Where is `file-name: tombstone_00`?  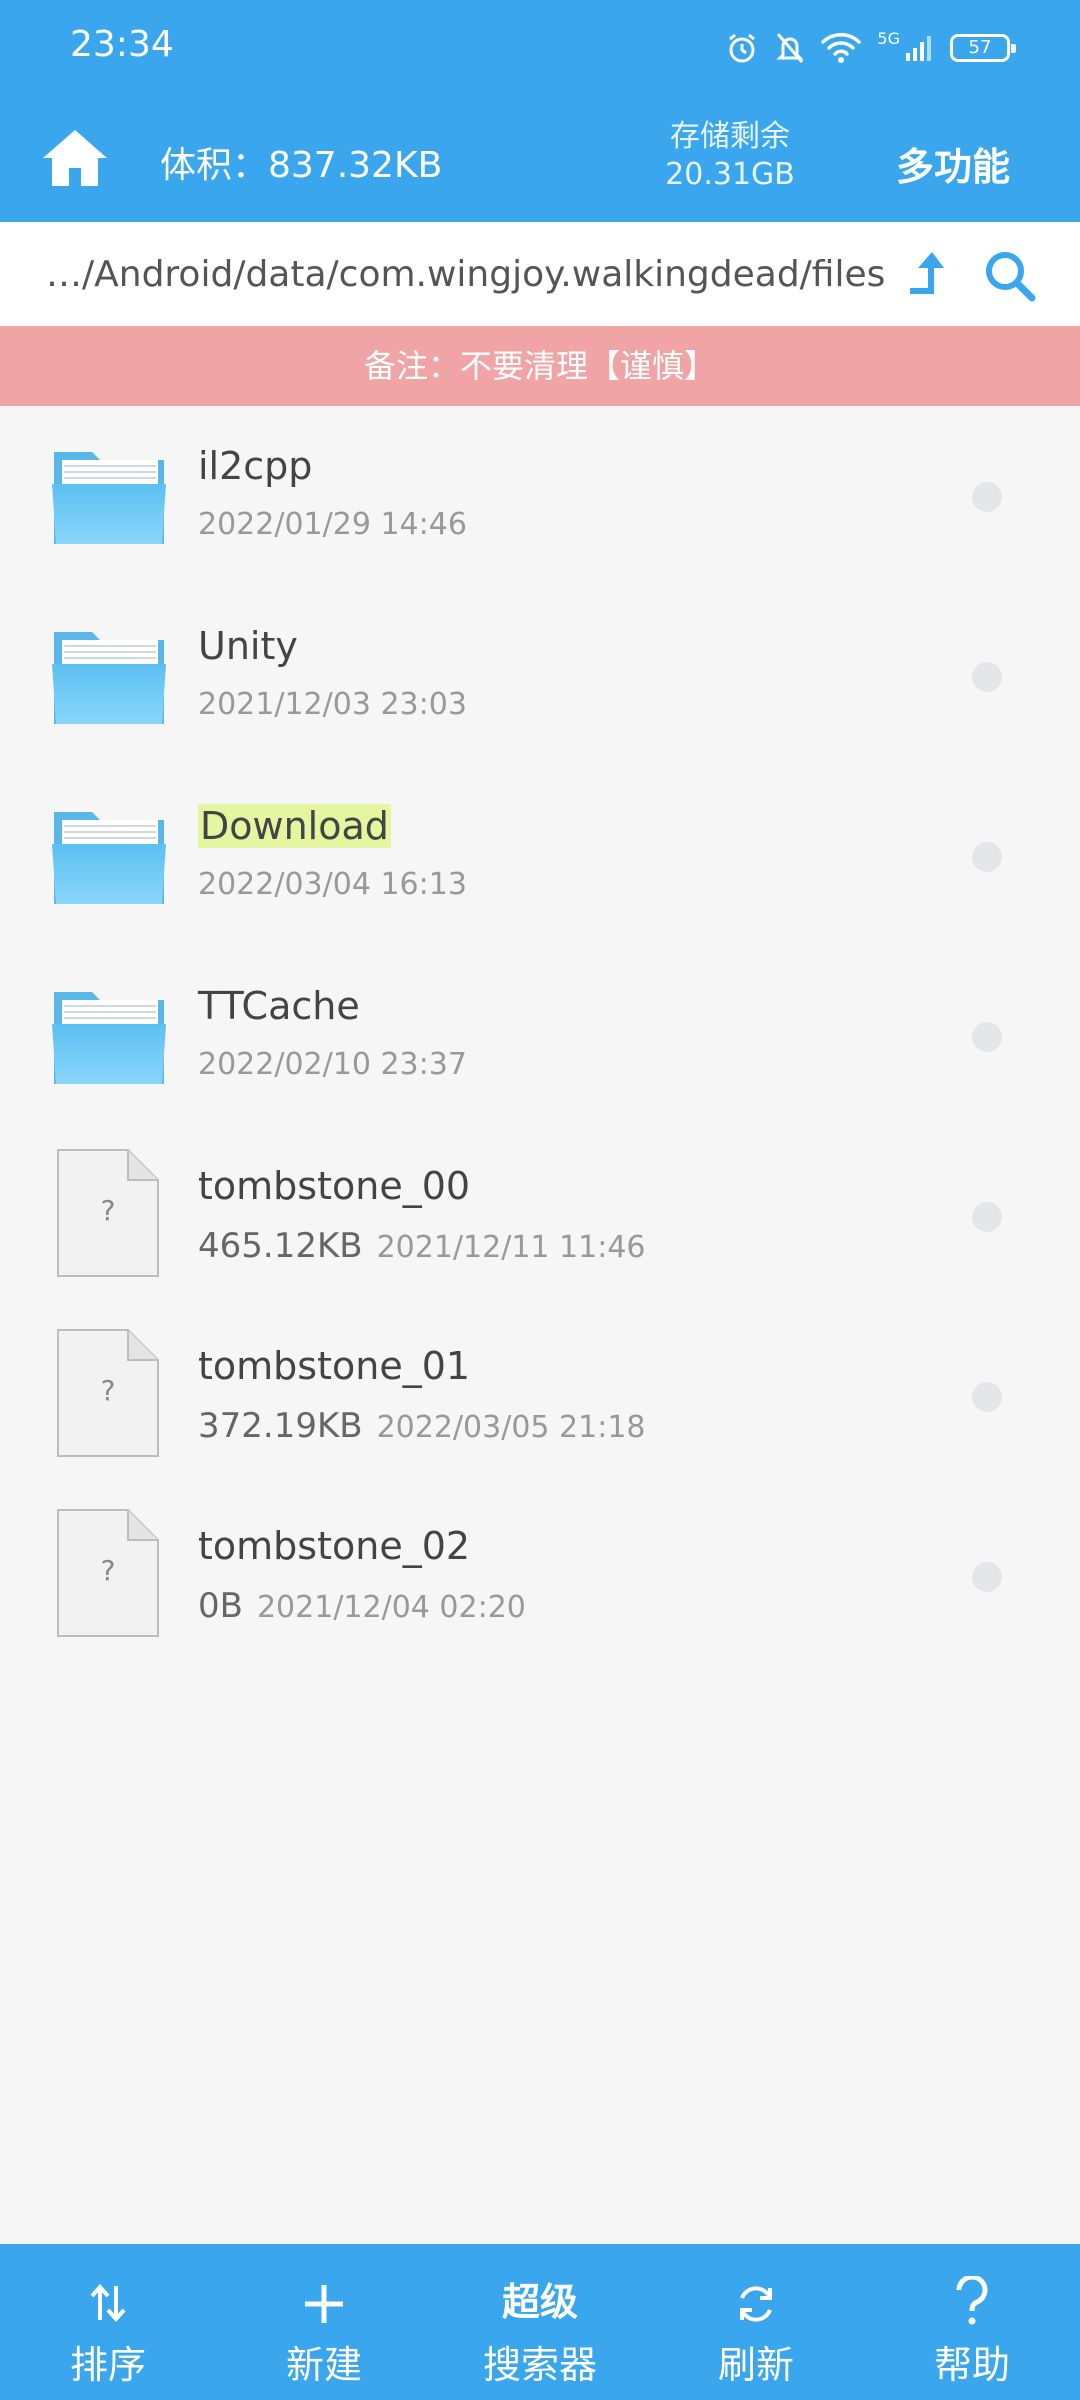
file-name: tombstone_00 is located at coordinates (334, 1186).